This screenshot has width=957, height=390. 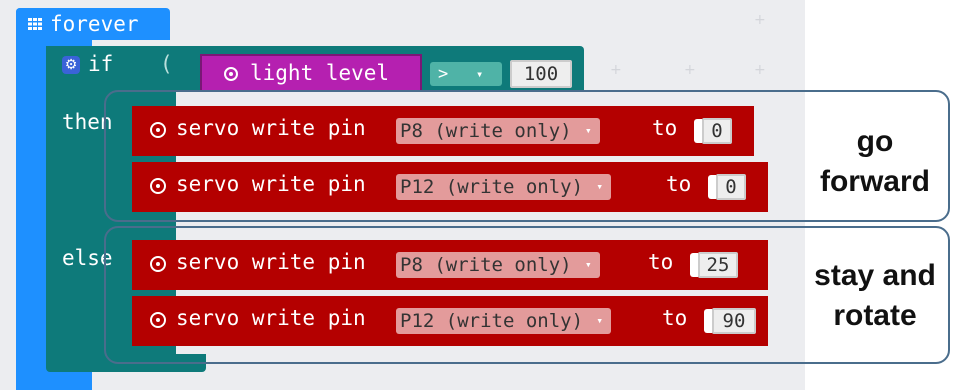 I want to click on forever-block: forever, so click(x=93, y=24).